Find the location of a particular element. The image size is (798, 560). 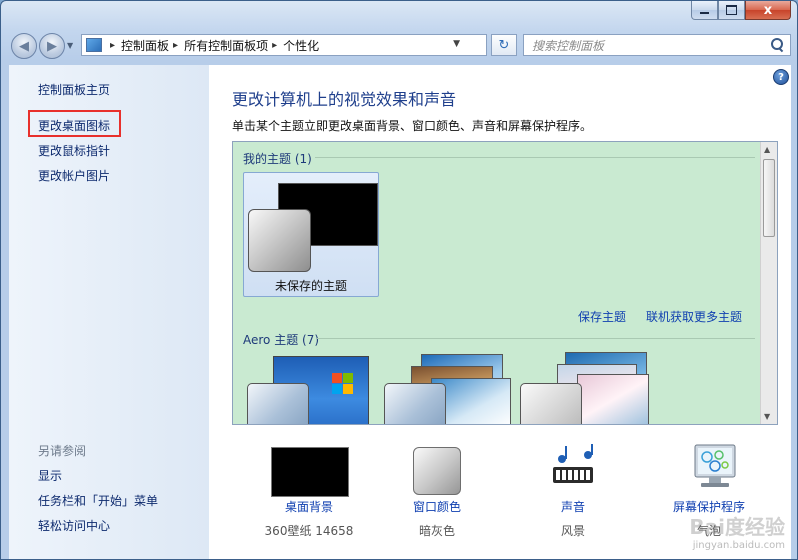

forward-arrow-icon: ▶ is located at coordinates (52, 46).